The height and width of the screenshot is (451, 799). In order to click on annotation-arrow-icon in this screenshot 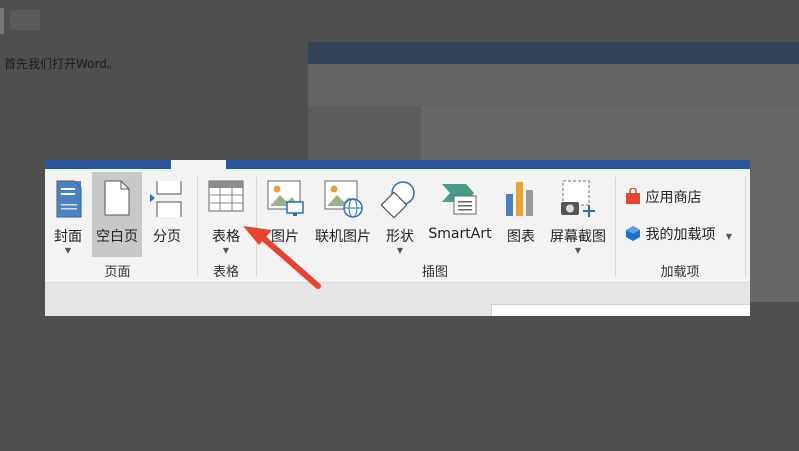, I will do `click(282, 257)`.